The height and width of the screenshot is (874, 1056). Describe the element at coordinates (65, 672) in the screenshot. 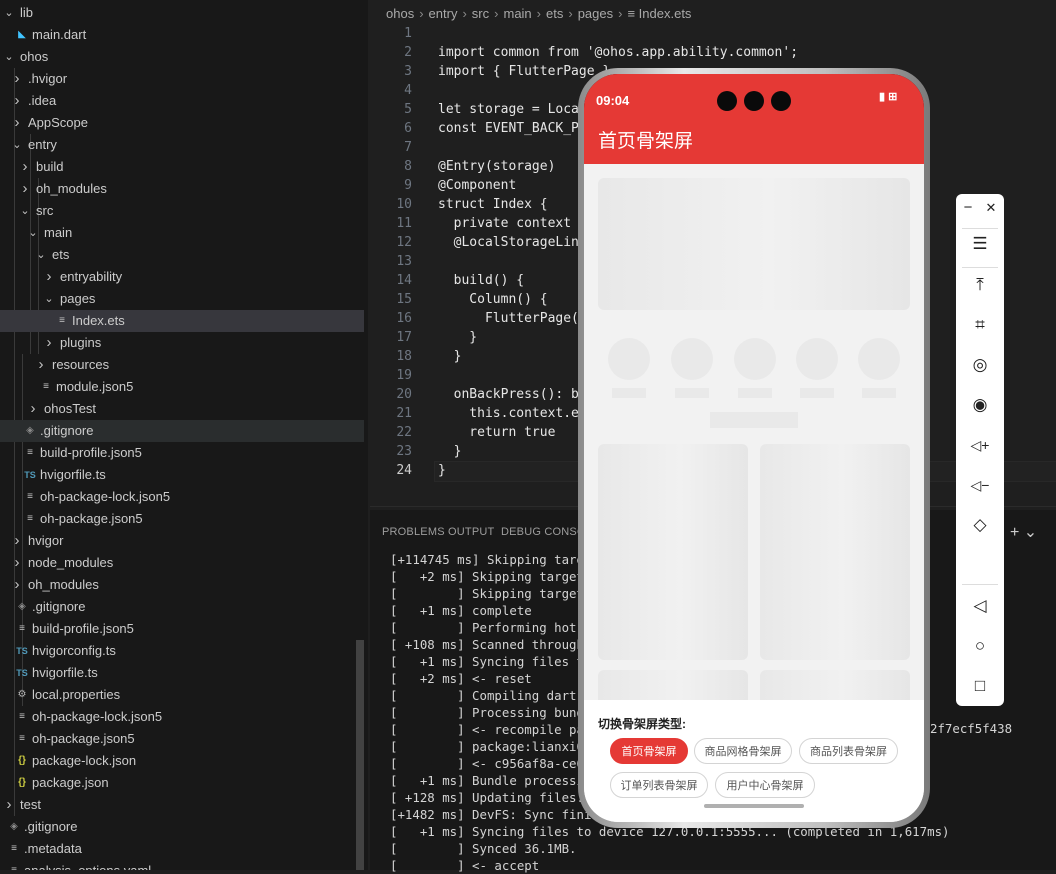

I see `file-name: hvigorfile.ts` at that location.